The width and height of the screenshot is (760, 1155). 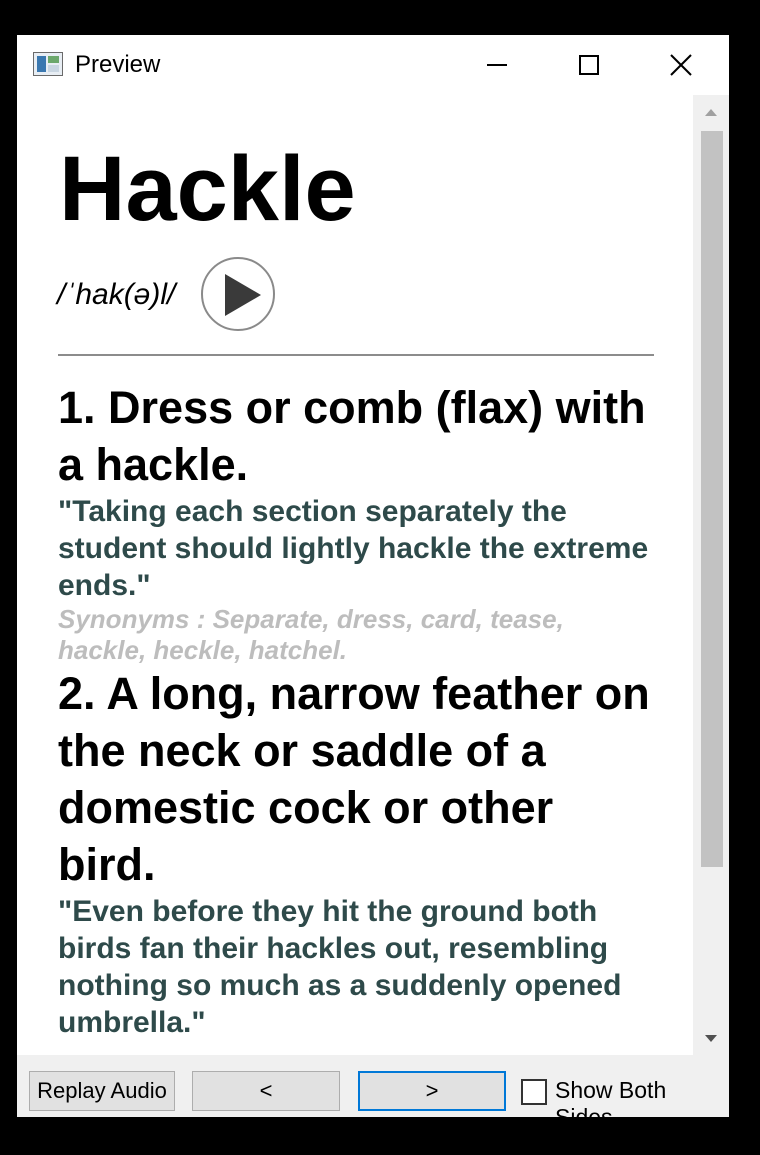 What do you see at coordinates (243, 295) in the screenshot?
I see `play-icon` at bounding box center [243, 295].